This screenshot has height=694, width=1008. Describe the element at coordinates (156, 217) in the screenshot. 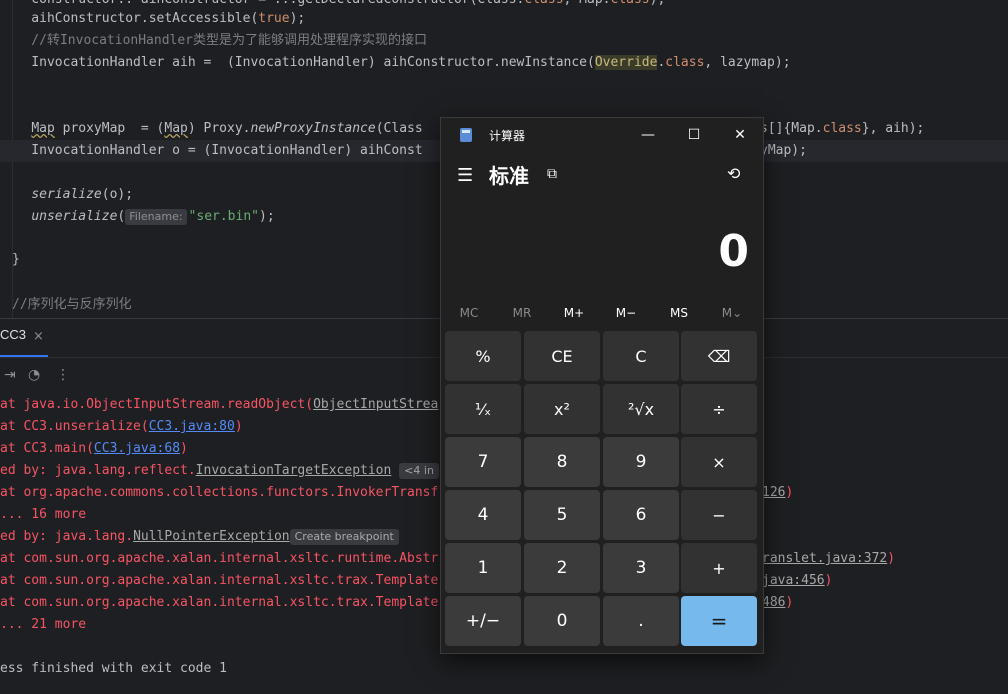

I see `parameter-hint: Filename:` at that location.